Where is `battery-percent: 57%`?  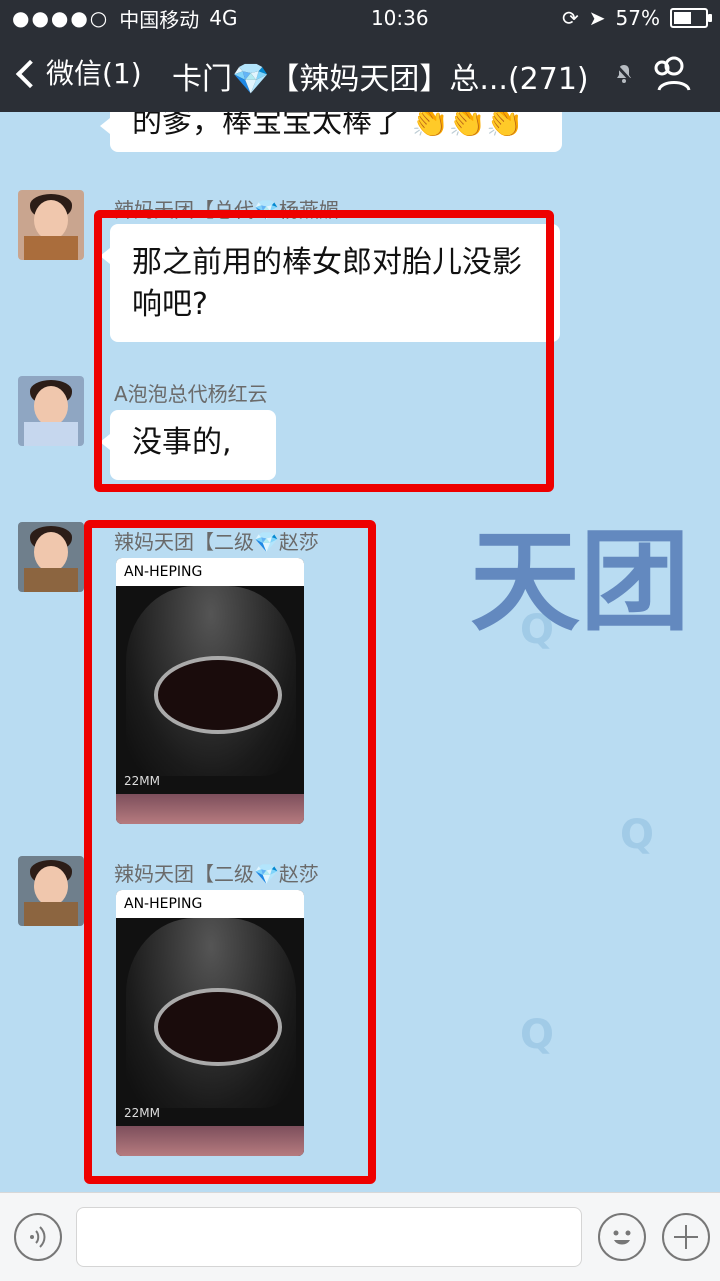 battery-percent: 57% is located at coordinates (637, 18).